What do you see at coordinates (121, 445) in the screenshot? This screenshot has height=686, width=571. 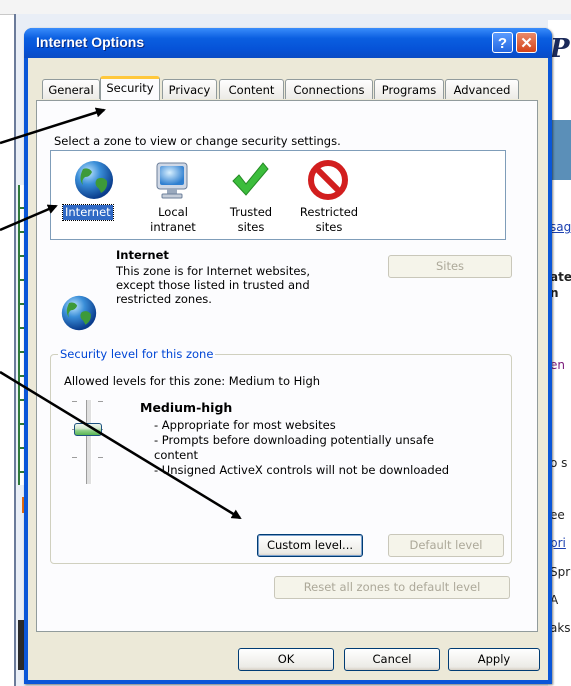 I see `arrow-to-custom-level` at bounding box center [121, 445].